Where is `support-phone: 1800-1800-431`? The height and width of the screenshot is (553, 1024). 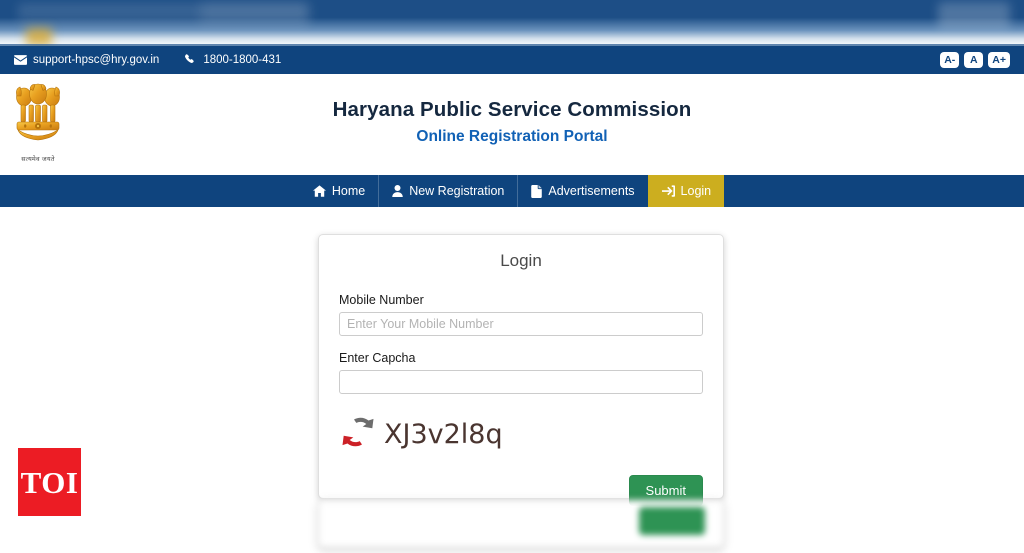
support-phone: 1800-1800-431 is located at coordinates (233, 60).